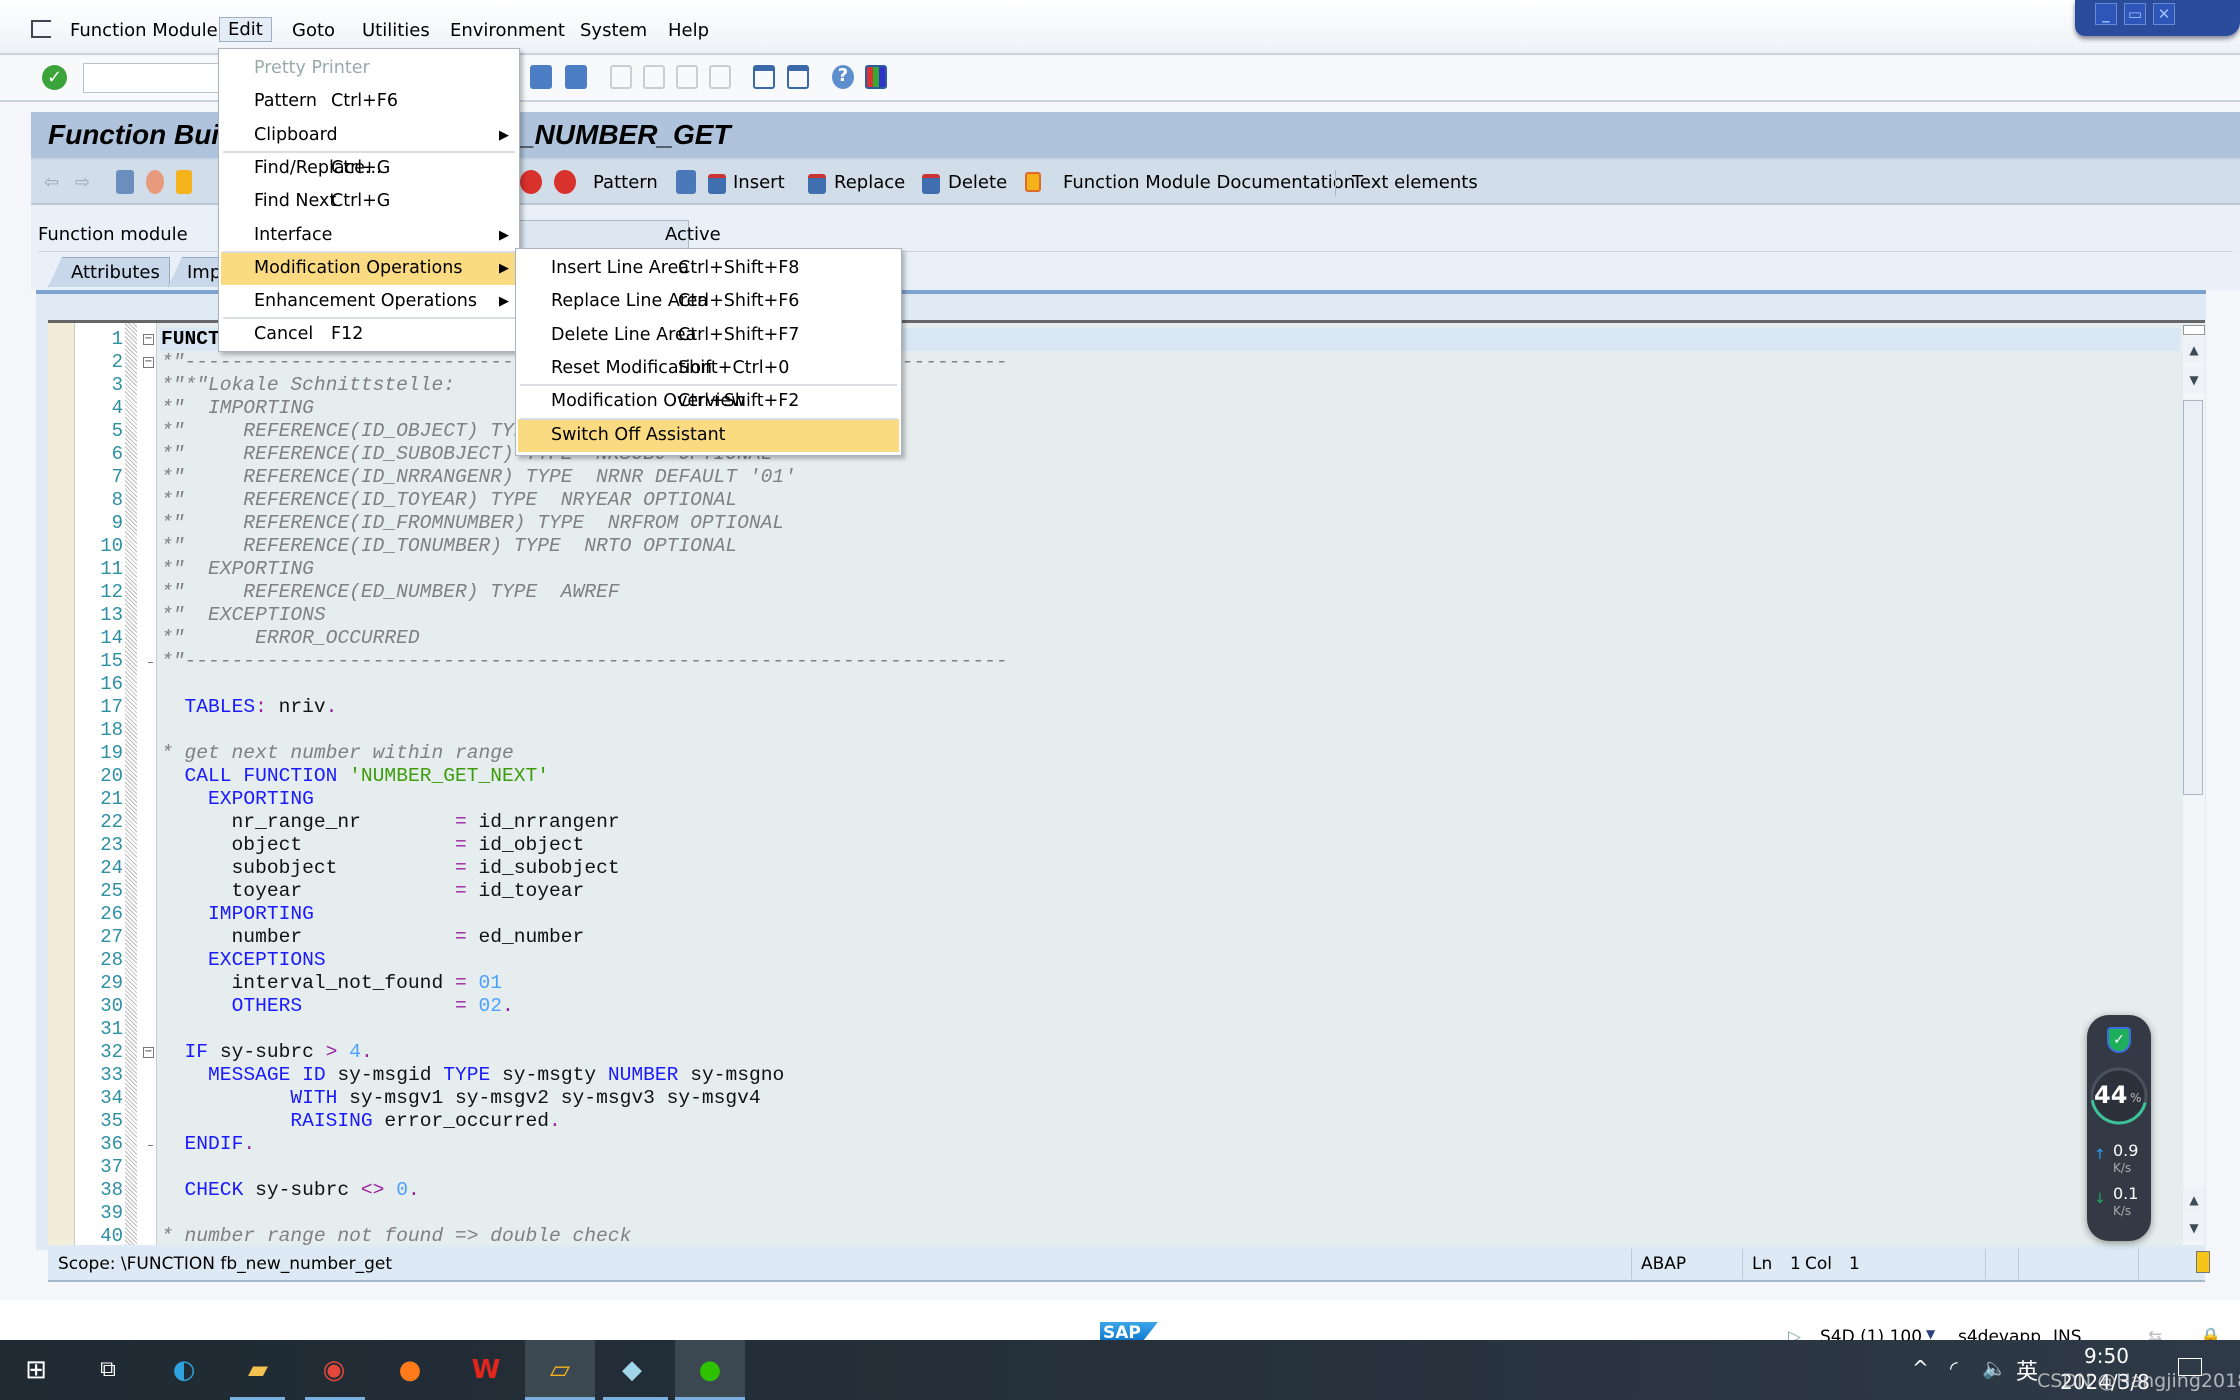 Image resolution: width=2240 pixels, height=1400 pixels. What do you see at coordinates (654, 77) in the screenshot?
I see `previous-page-icon` at bounding box center [654, 77].